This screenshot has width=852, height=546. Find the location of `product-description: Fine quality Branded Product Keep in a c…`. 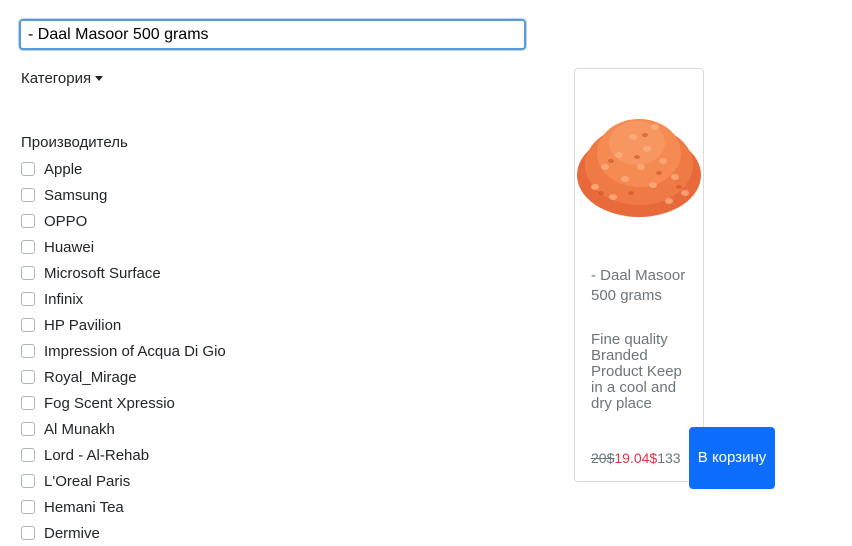

product-description: Fine quality Branded Product Keep in a c… is located at coordinates (636, 371).